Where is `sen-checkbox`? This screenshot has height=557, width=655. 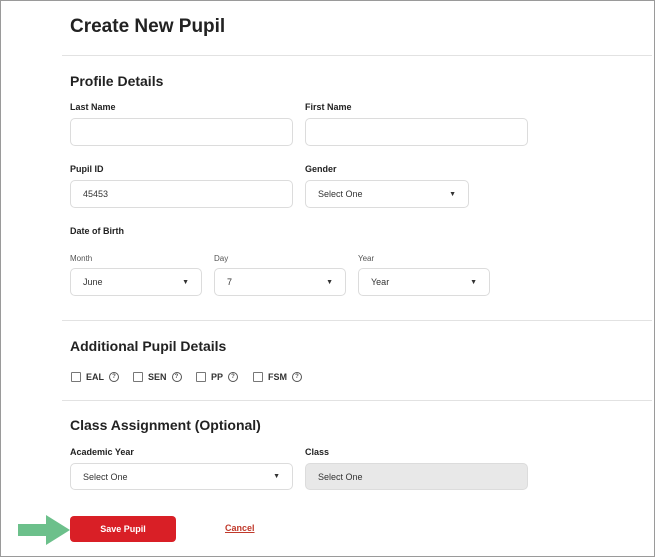 sen-checkbox is located at coordinates (138, 377).